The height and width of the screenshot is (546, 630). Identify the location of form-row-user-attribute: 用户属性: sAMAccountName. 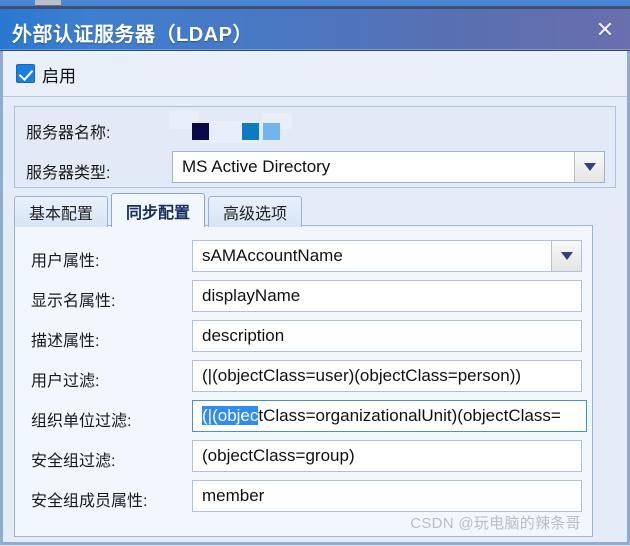
(304, 257).